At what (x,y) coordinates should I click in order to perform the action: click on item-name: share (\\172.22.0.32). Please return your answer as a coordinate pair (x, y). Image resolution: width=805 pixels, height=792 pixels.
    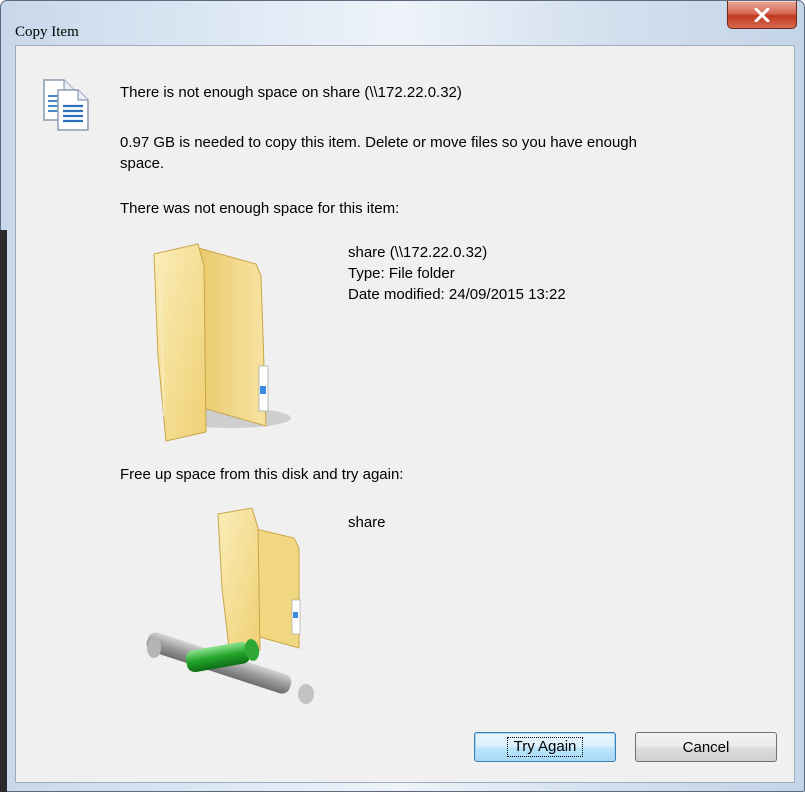
    Looking at the image, I should click on (418, 252).